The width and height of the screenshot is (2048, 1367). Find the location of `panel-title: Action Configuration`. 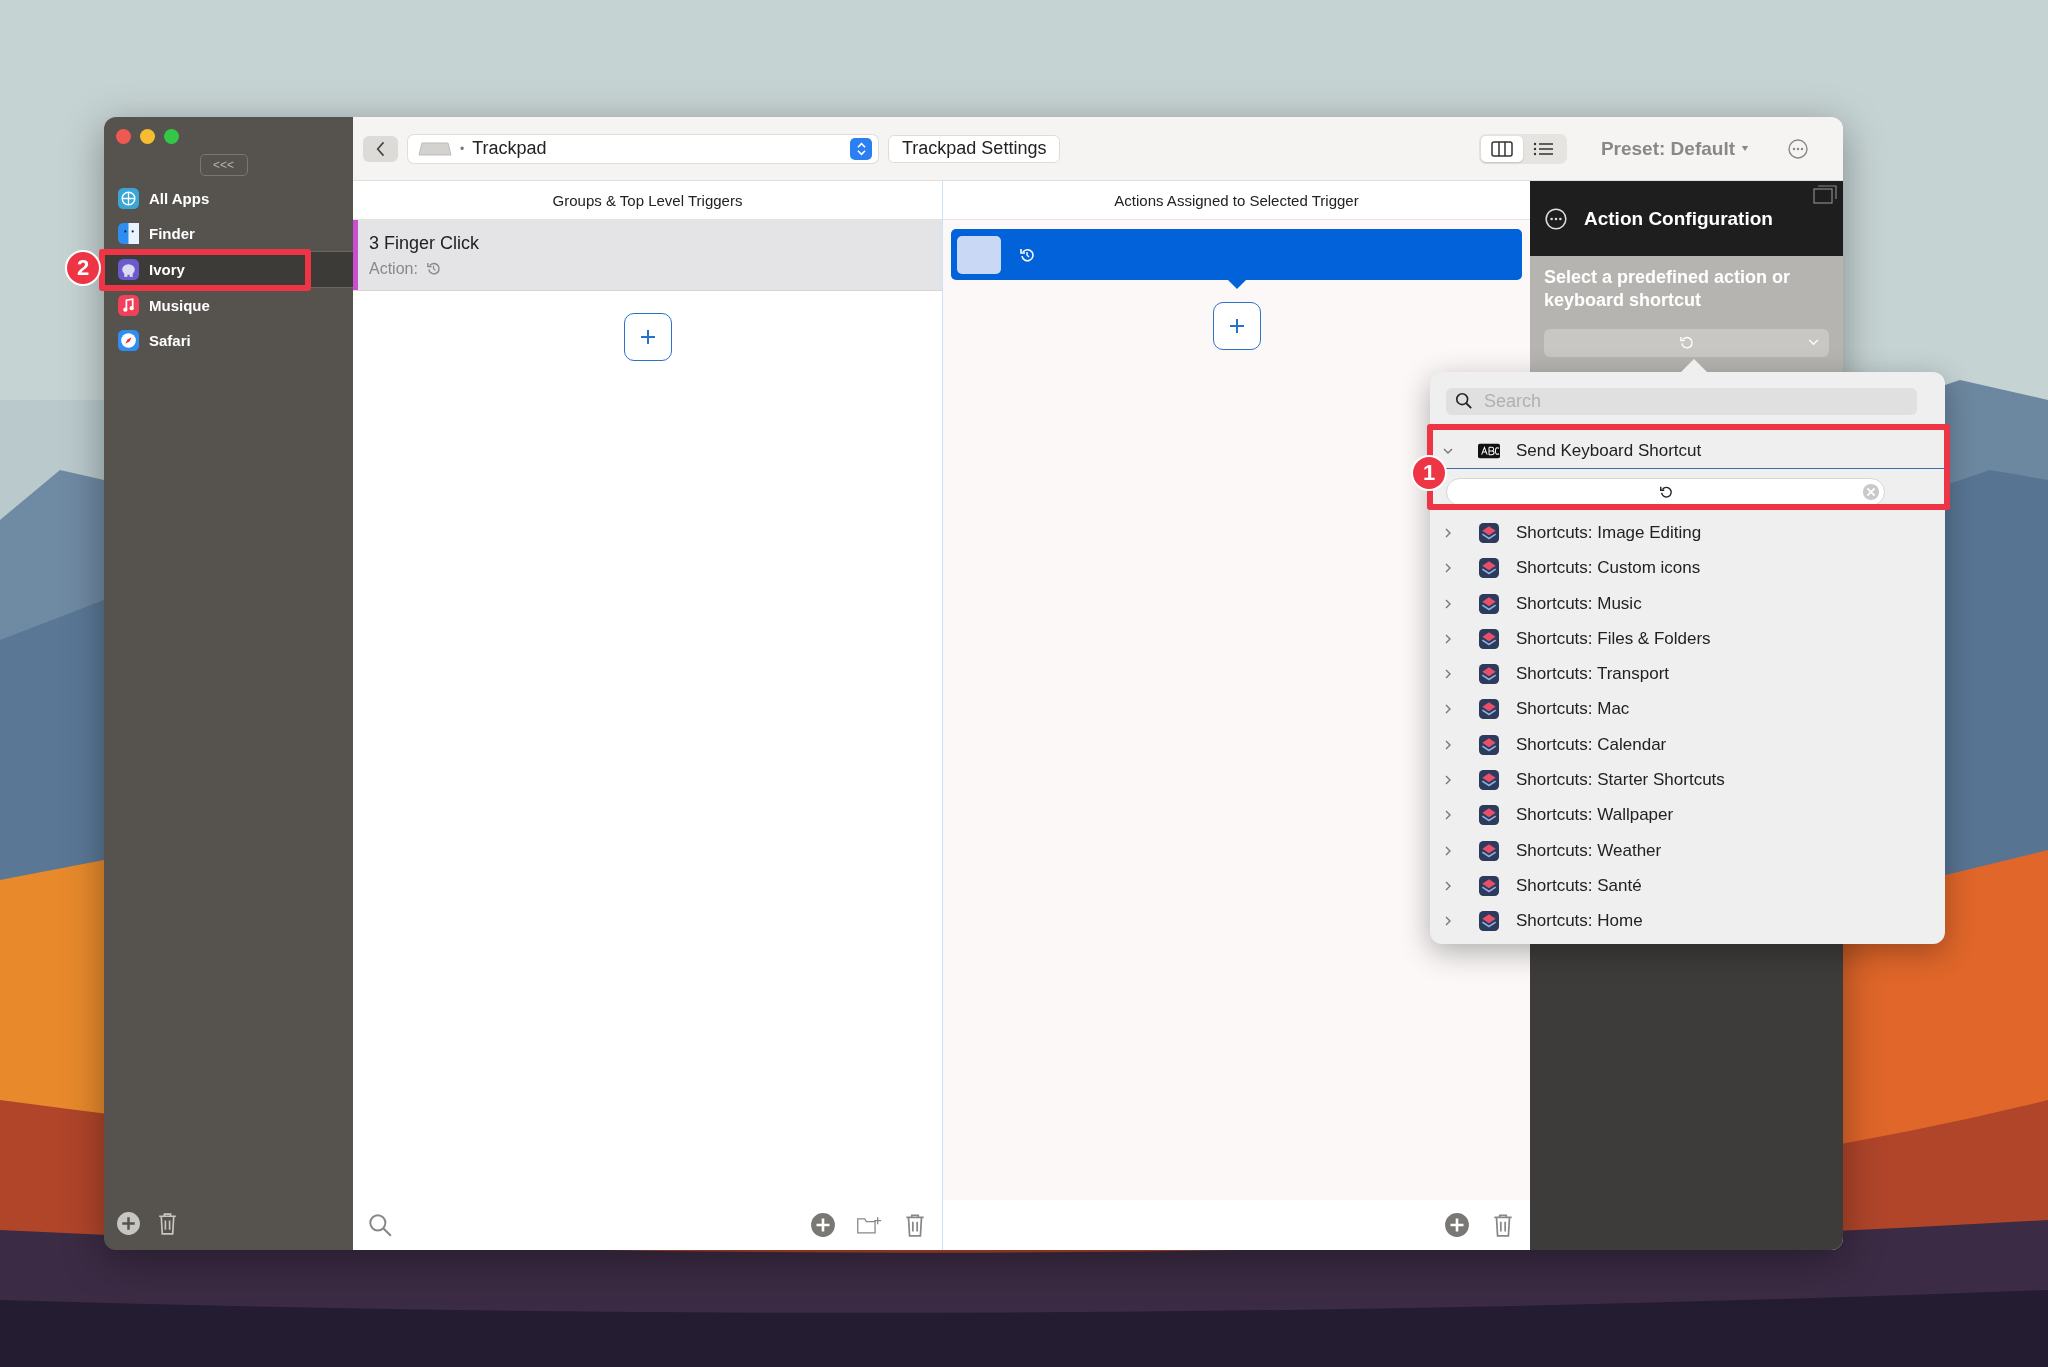

panel-title: Action Configuration is located at coordinates (1678, 218).